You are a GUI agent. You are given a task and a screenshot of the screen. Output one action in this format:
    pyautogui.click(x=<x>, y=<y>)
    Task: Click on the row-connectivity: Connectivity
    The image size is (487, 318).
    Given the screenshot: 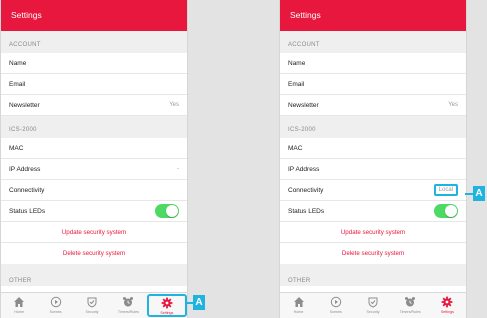 What is the action you would take?
    pyautogui.click(x=94, y=190)
    